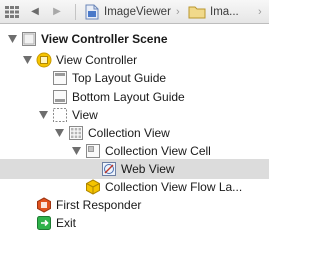 The height and width of the screenshot is (276, 320). What do you see at coordinates (104, 39) in the screenshot?
I see `scene-label: View Controller Scene` at bounding box center [104, 39].